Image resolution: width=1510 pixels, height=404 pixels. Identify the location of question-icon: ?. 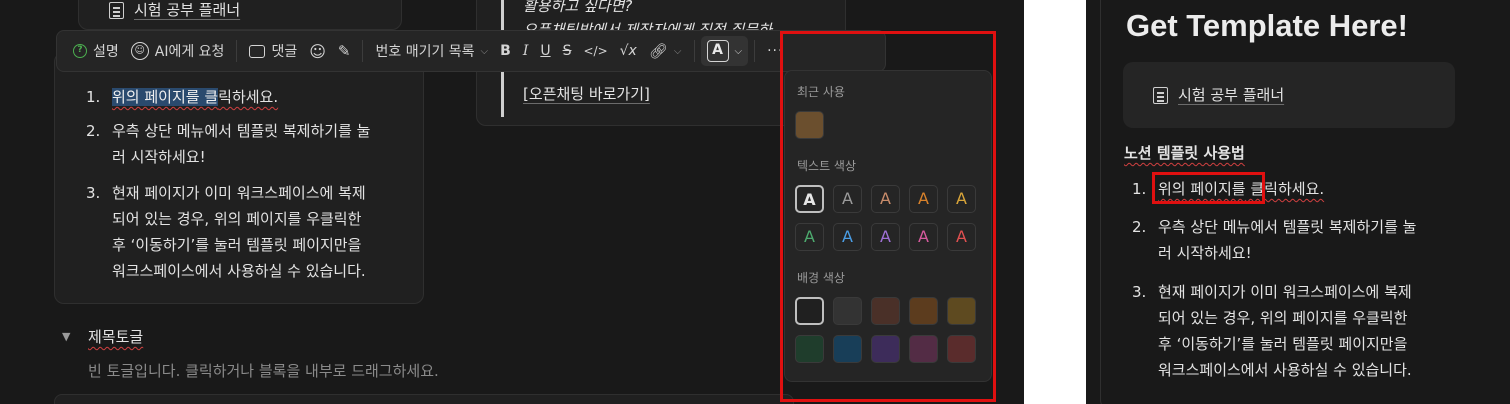
(80, 51).